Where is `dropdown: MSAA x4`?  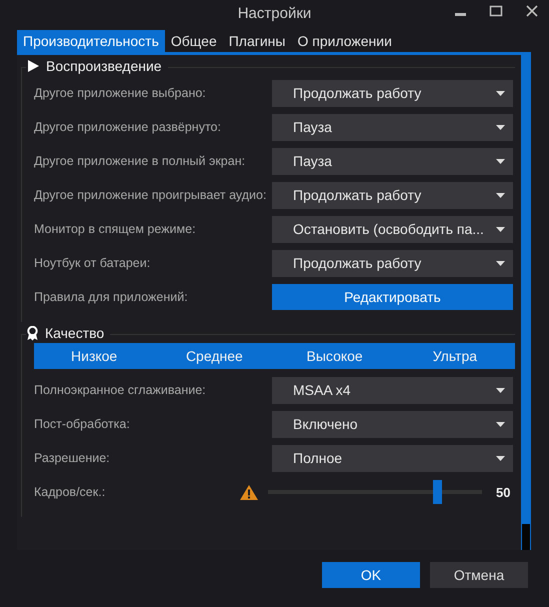
dropdown: MSAA x4 is located at coordinates (392, 390).